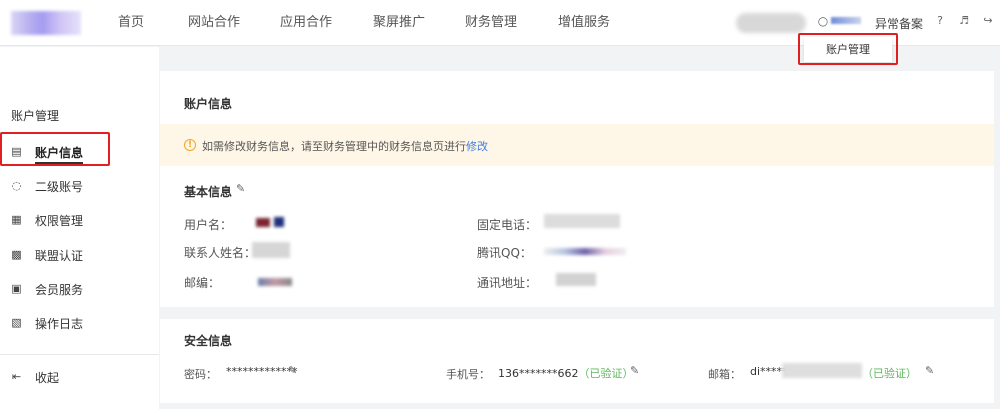 The height and width of the screenshot is (409, 1000). I want to click on nav-website-cooperation: 网站合作, so click(234, 23).